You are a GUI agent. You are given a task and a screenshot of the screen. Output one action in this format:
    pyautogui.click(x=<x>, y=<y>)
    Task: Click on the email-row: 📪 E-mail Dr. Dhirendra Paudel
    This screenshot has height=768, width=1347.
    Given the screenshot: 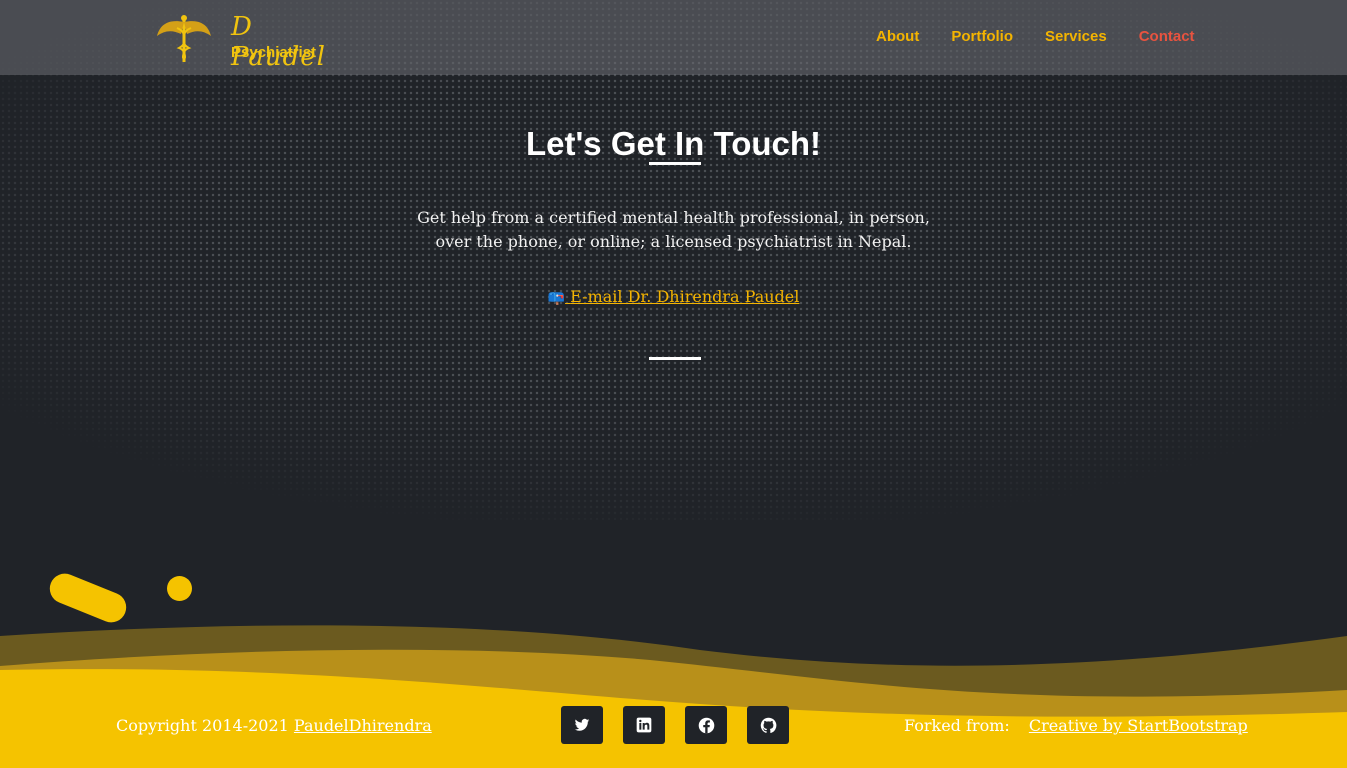 What is the action you would take?
    pyautogui.click(x=673, y=296)
    